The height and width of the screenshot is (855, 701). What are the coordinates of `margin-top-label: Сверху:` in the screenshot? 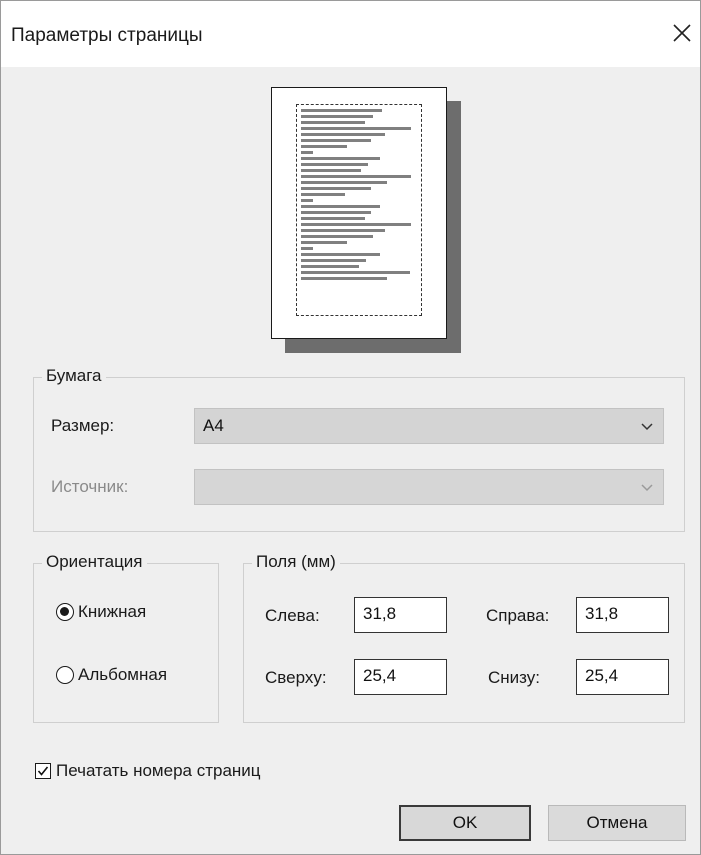 It's located at (296, 677).